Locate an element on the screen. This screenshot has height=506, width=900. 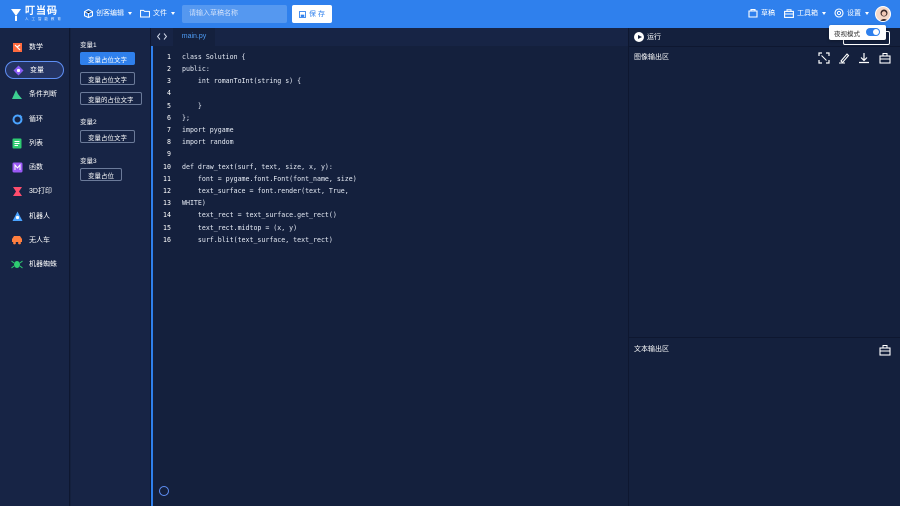
night-mode-label: 夜视模式 is located at coordinates (847, 34).